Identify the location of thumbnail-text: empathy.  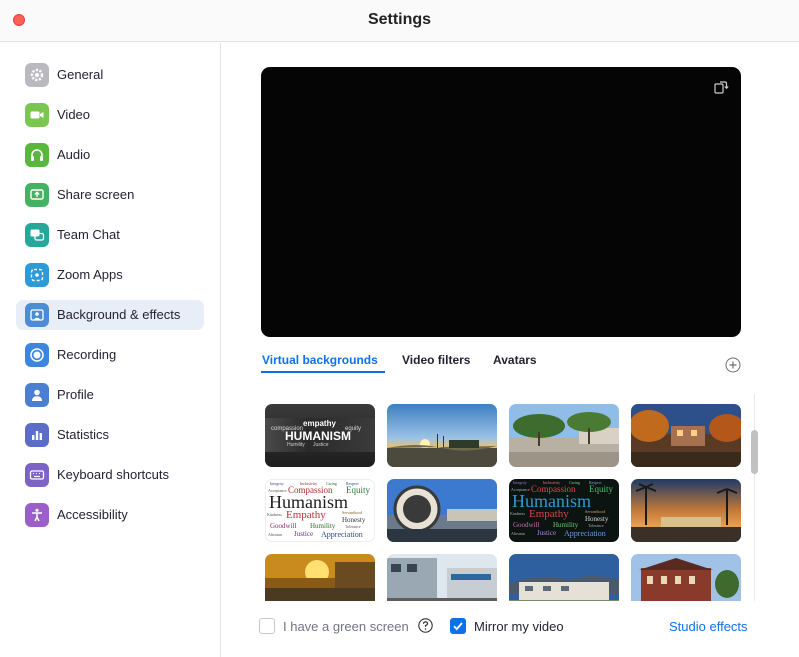
(319, 423).